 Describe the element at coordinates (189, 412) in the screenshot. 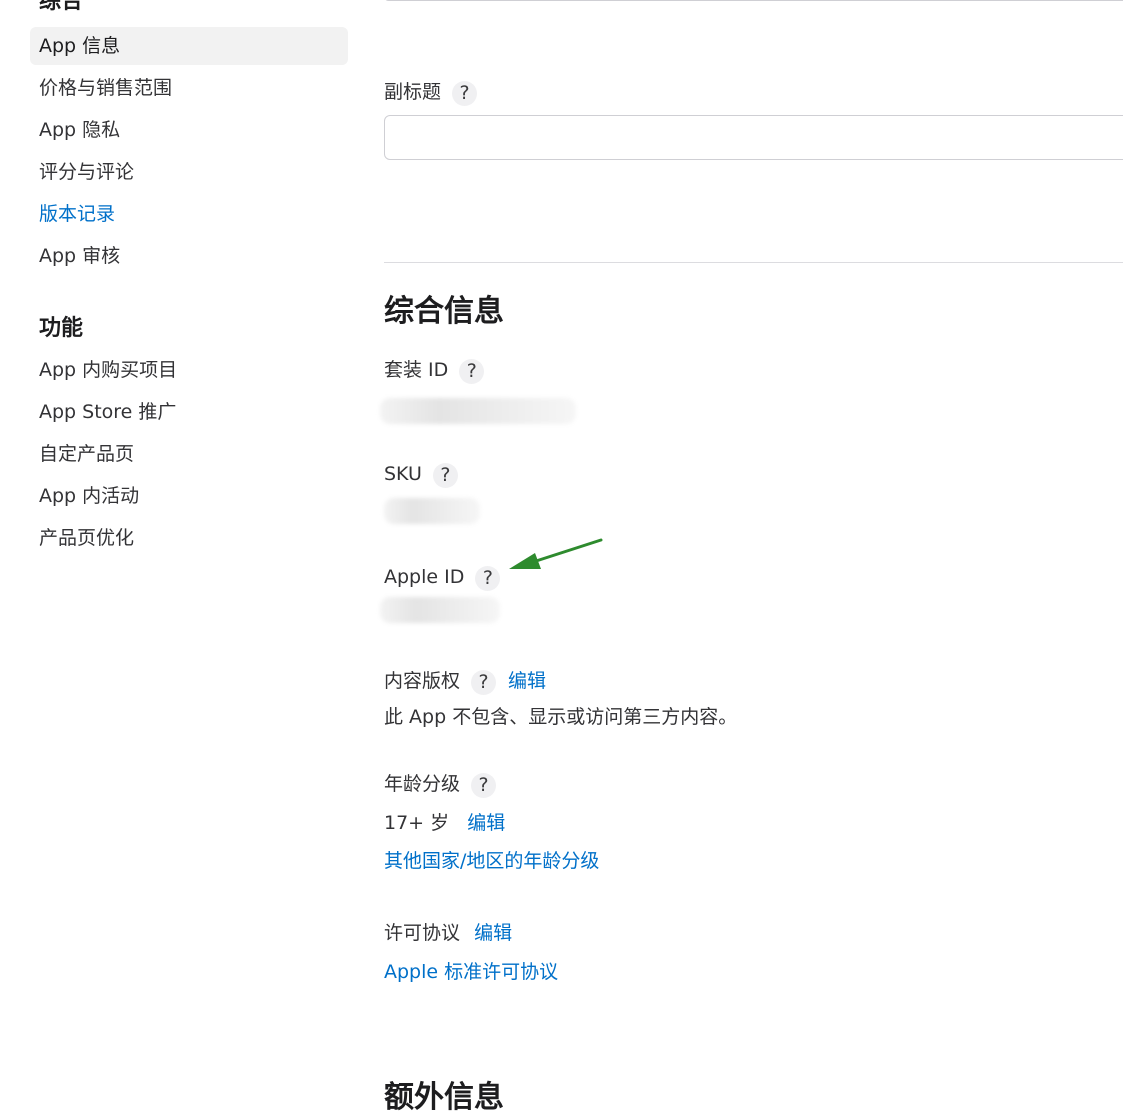

I see `sidebar-item-app-store-promotion: App Store 推广` at that location.